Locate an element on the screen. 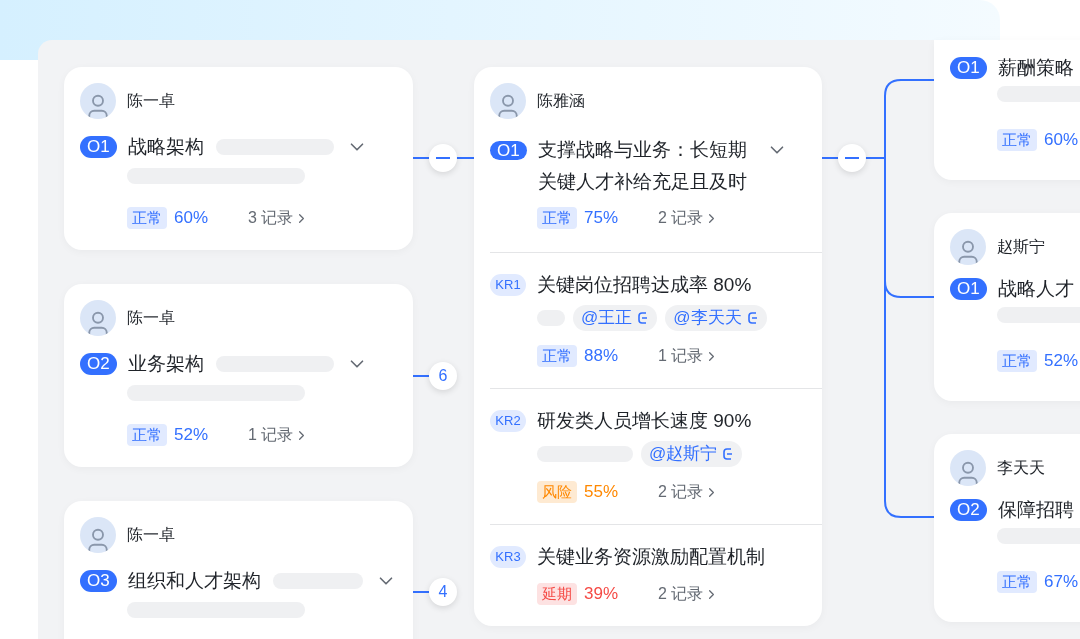 The height and width of the screenshot is (639, 1080). objective-title: 组织和人才架构 is located at coordinates (194, 580).